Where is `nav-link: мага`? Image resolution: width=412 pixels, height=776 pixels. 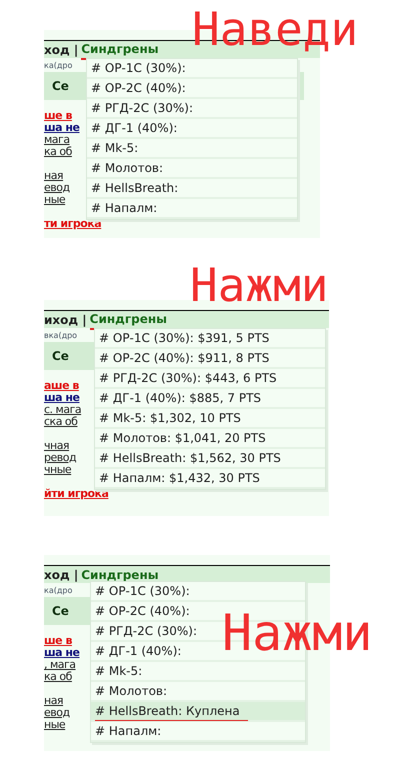 nav-link: мага is located at coordinates (57, 139).